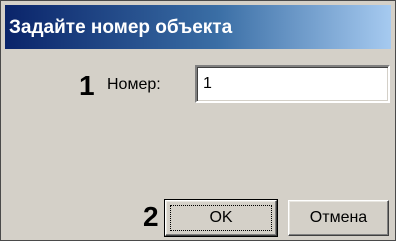 The image size is (398, 243). I want to click on number-label: Номер:, so click(134, 84).